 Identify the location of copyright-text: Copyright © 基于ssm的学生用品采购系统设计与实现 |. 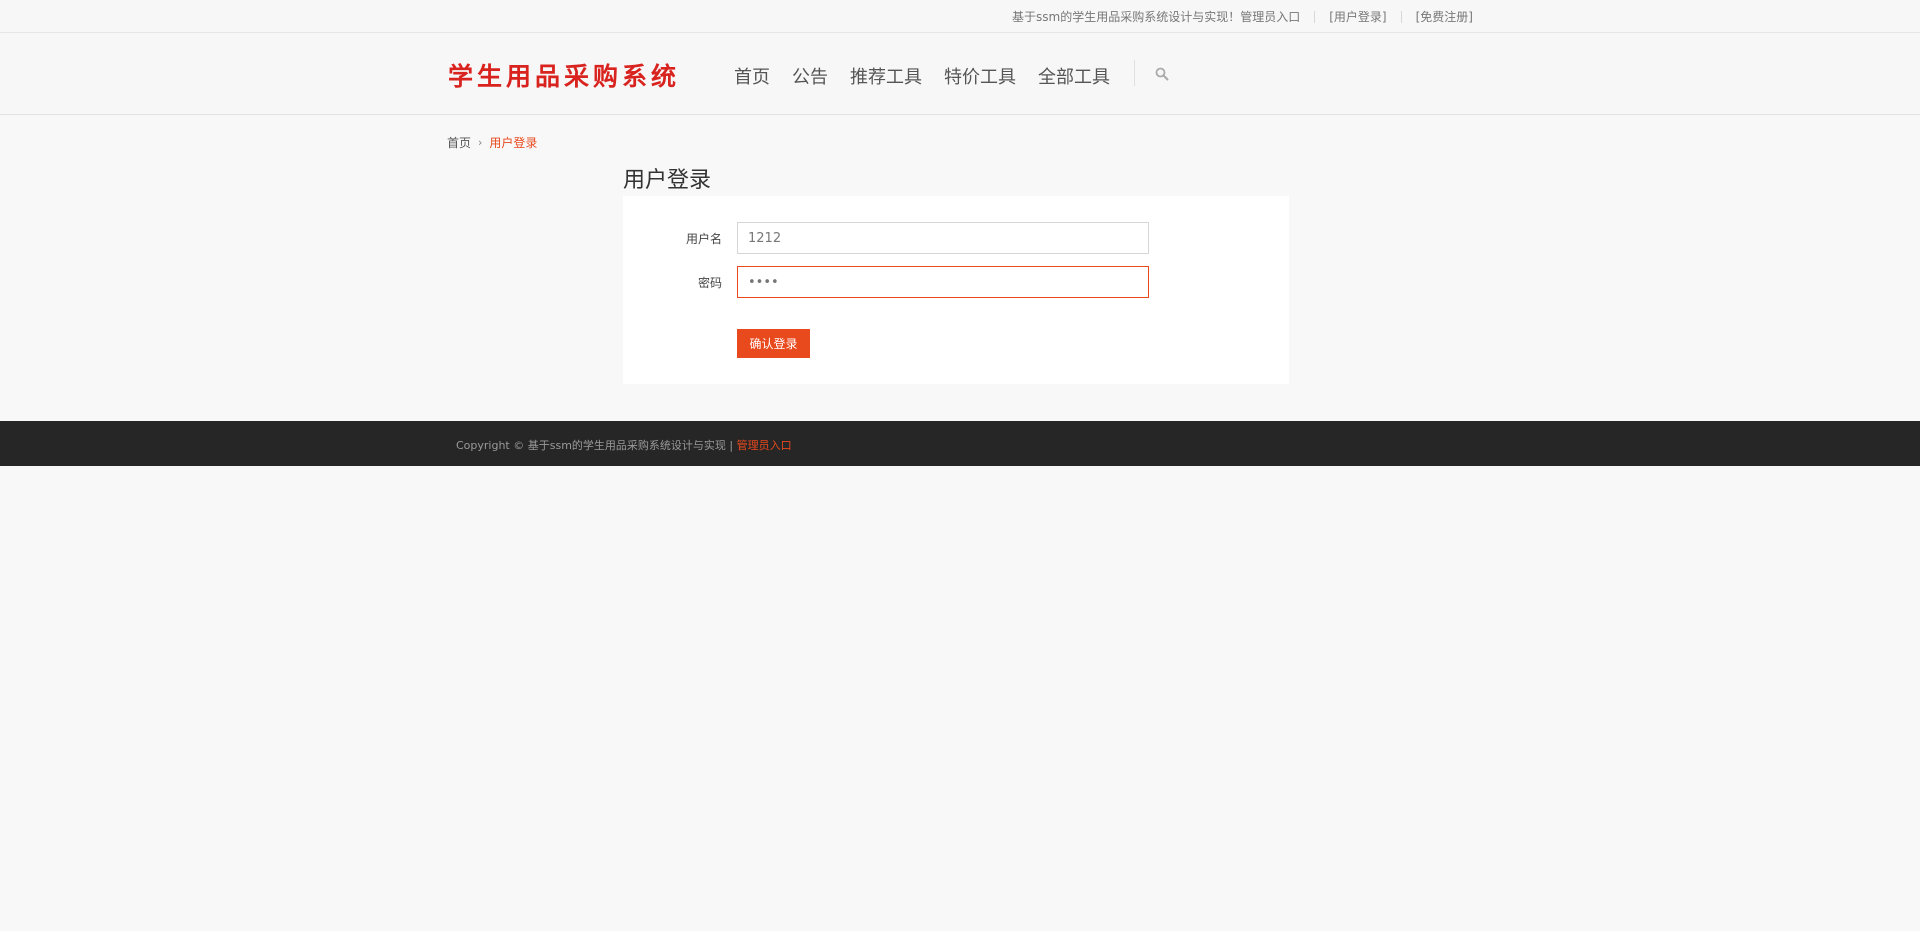
(596, 445).